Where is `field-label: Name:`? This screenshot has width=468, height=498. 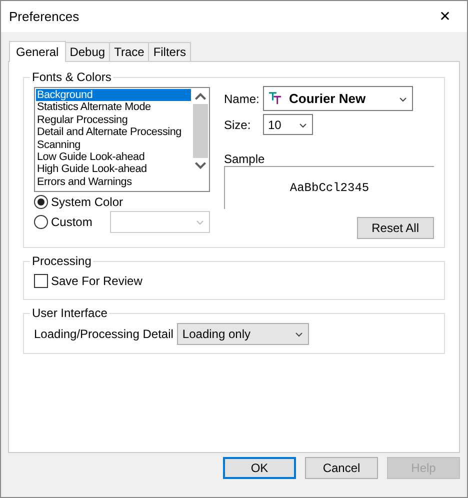 field-label: Name: is located at coordinates (242, 99).